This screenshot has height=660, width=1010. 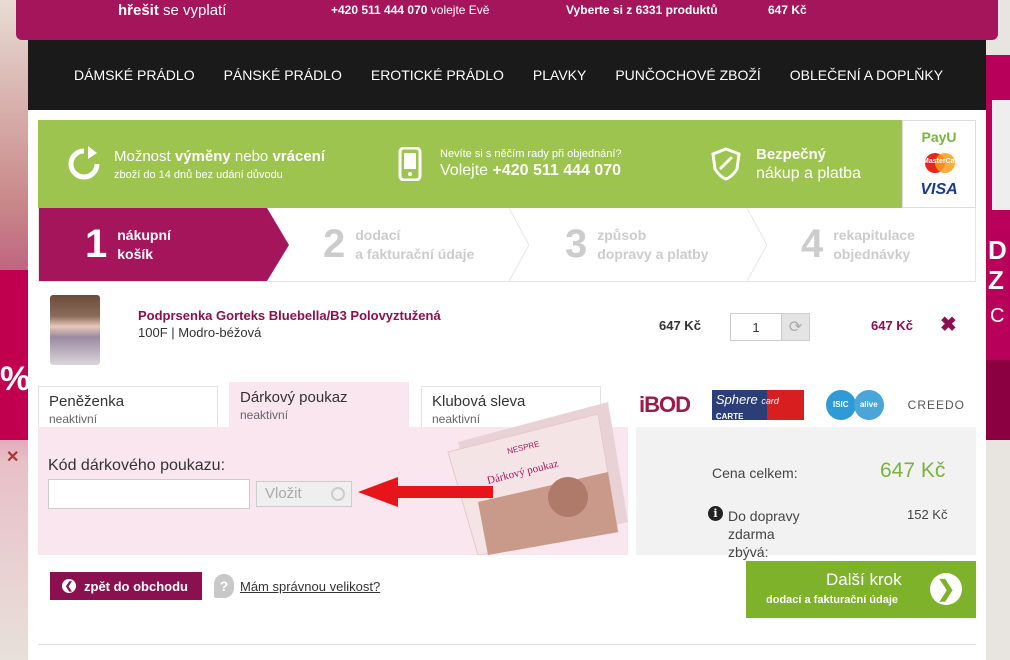 What do you see at coordinates (787, 10) in the screenshot?
I see `topbar-cart-total: 647 Kč` at bounding box center [787, 10].